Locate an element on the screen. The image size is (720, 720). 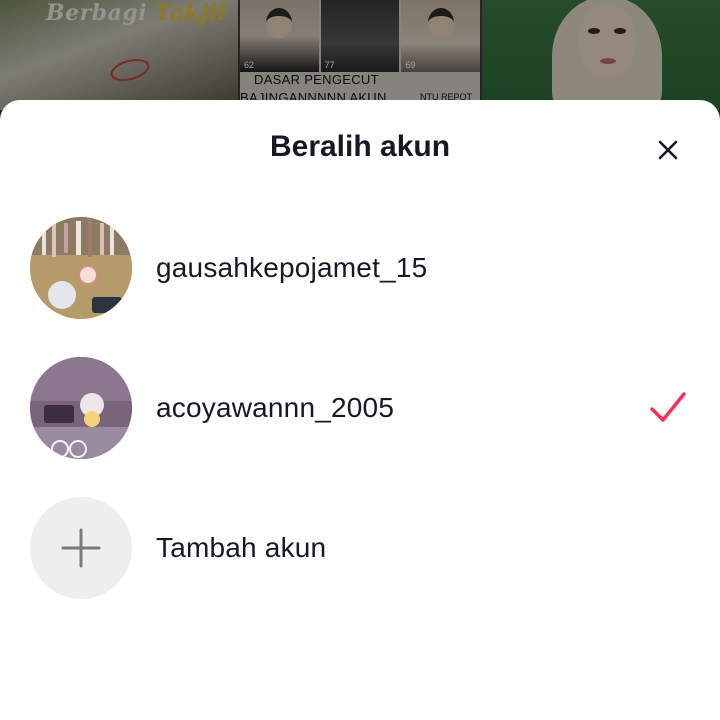
close-icon is located at coordinates (668, 150).